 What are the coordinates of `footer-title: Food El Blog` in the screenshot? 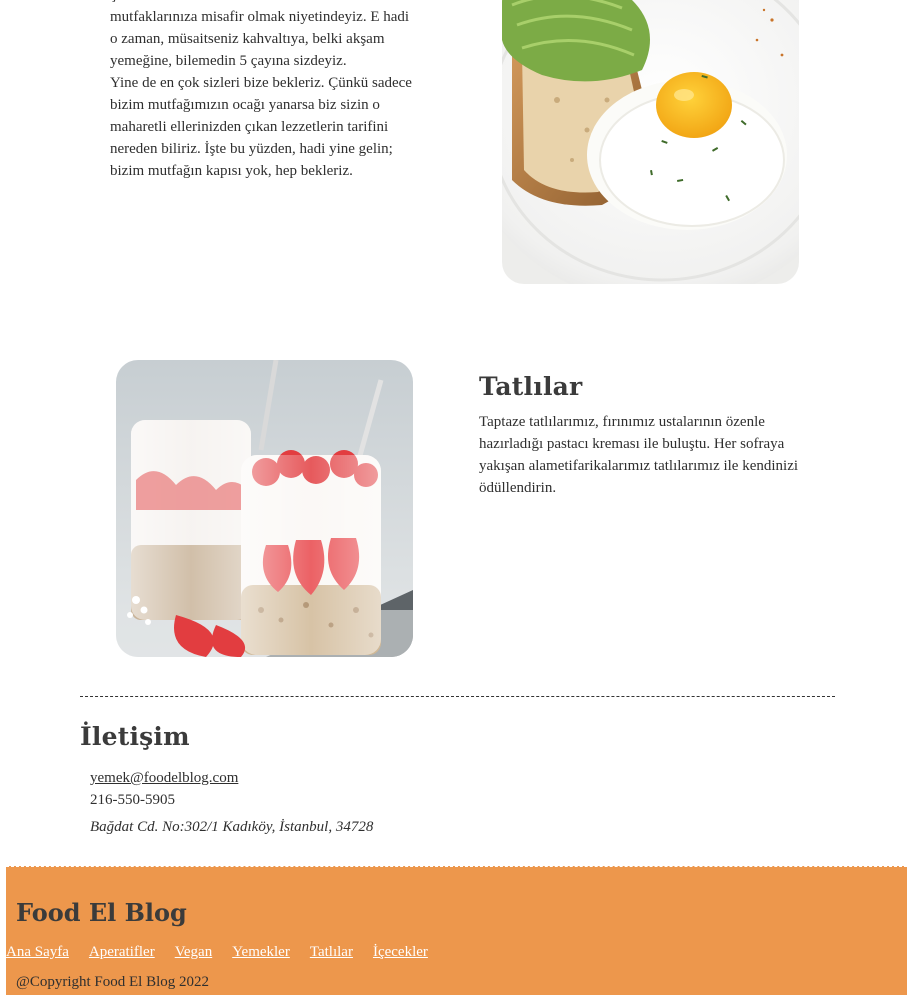 It's located at (101, 912).